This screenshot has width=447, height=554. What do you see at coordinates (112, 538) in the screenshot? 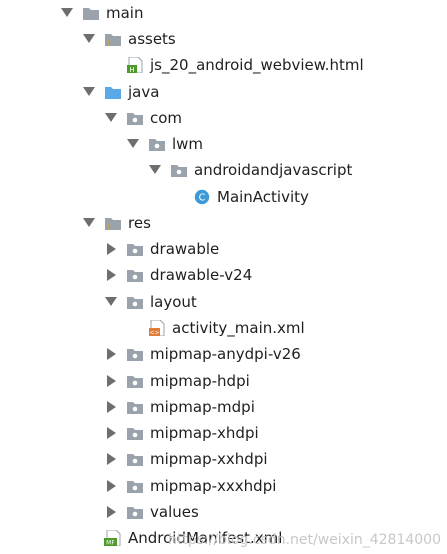
I see `manifest-file-icon: MF` at bounding box center [112, 538].